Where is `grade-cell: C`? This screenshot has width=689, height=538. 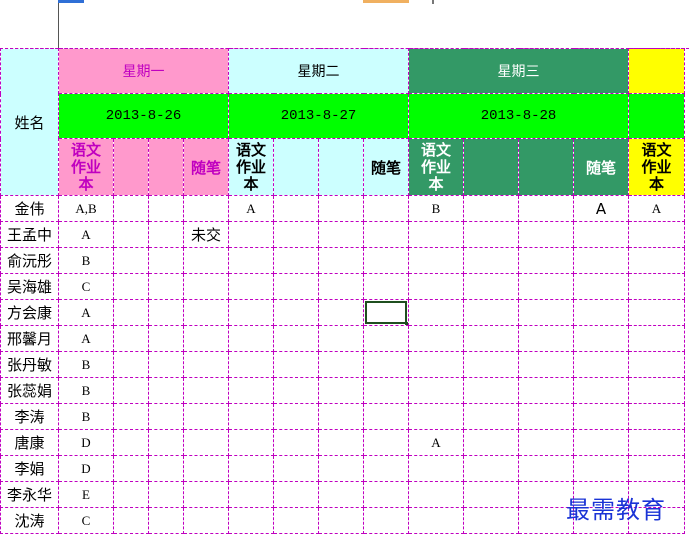
grade-cell: C is located at coordinates (86, 286).